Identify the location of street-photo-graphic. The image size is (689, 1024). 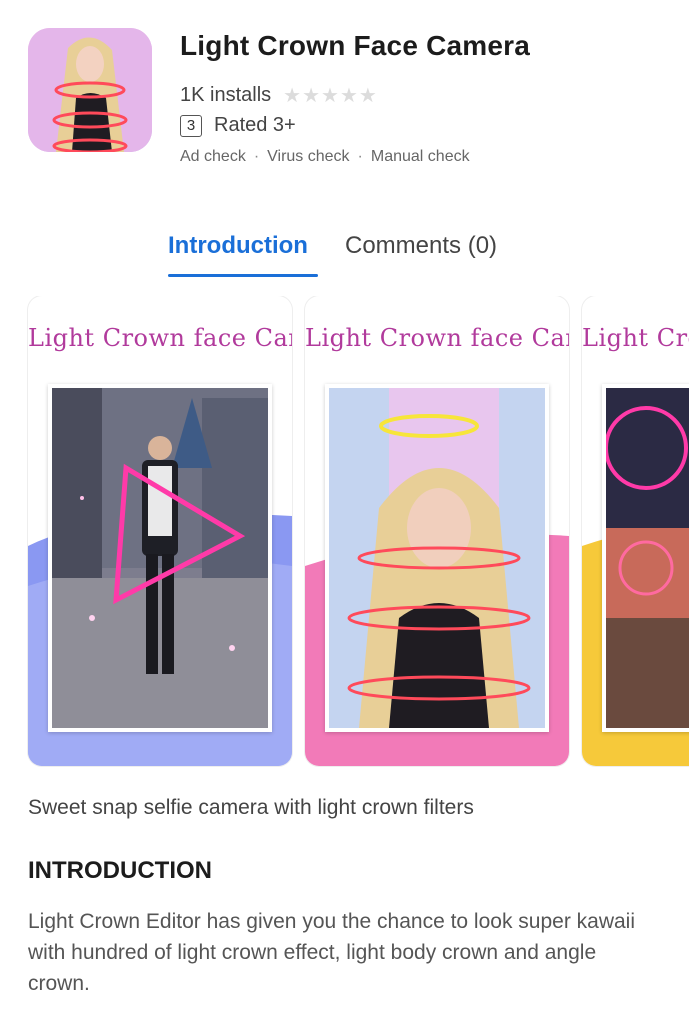
(160, 558).